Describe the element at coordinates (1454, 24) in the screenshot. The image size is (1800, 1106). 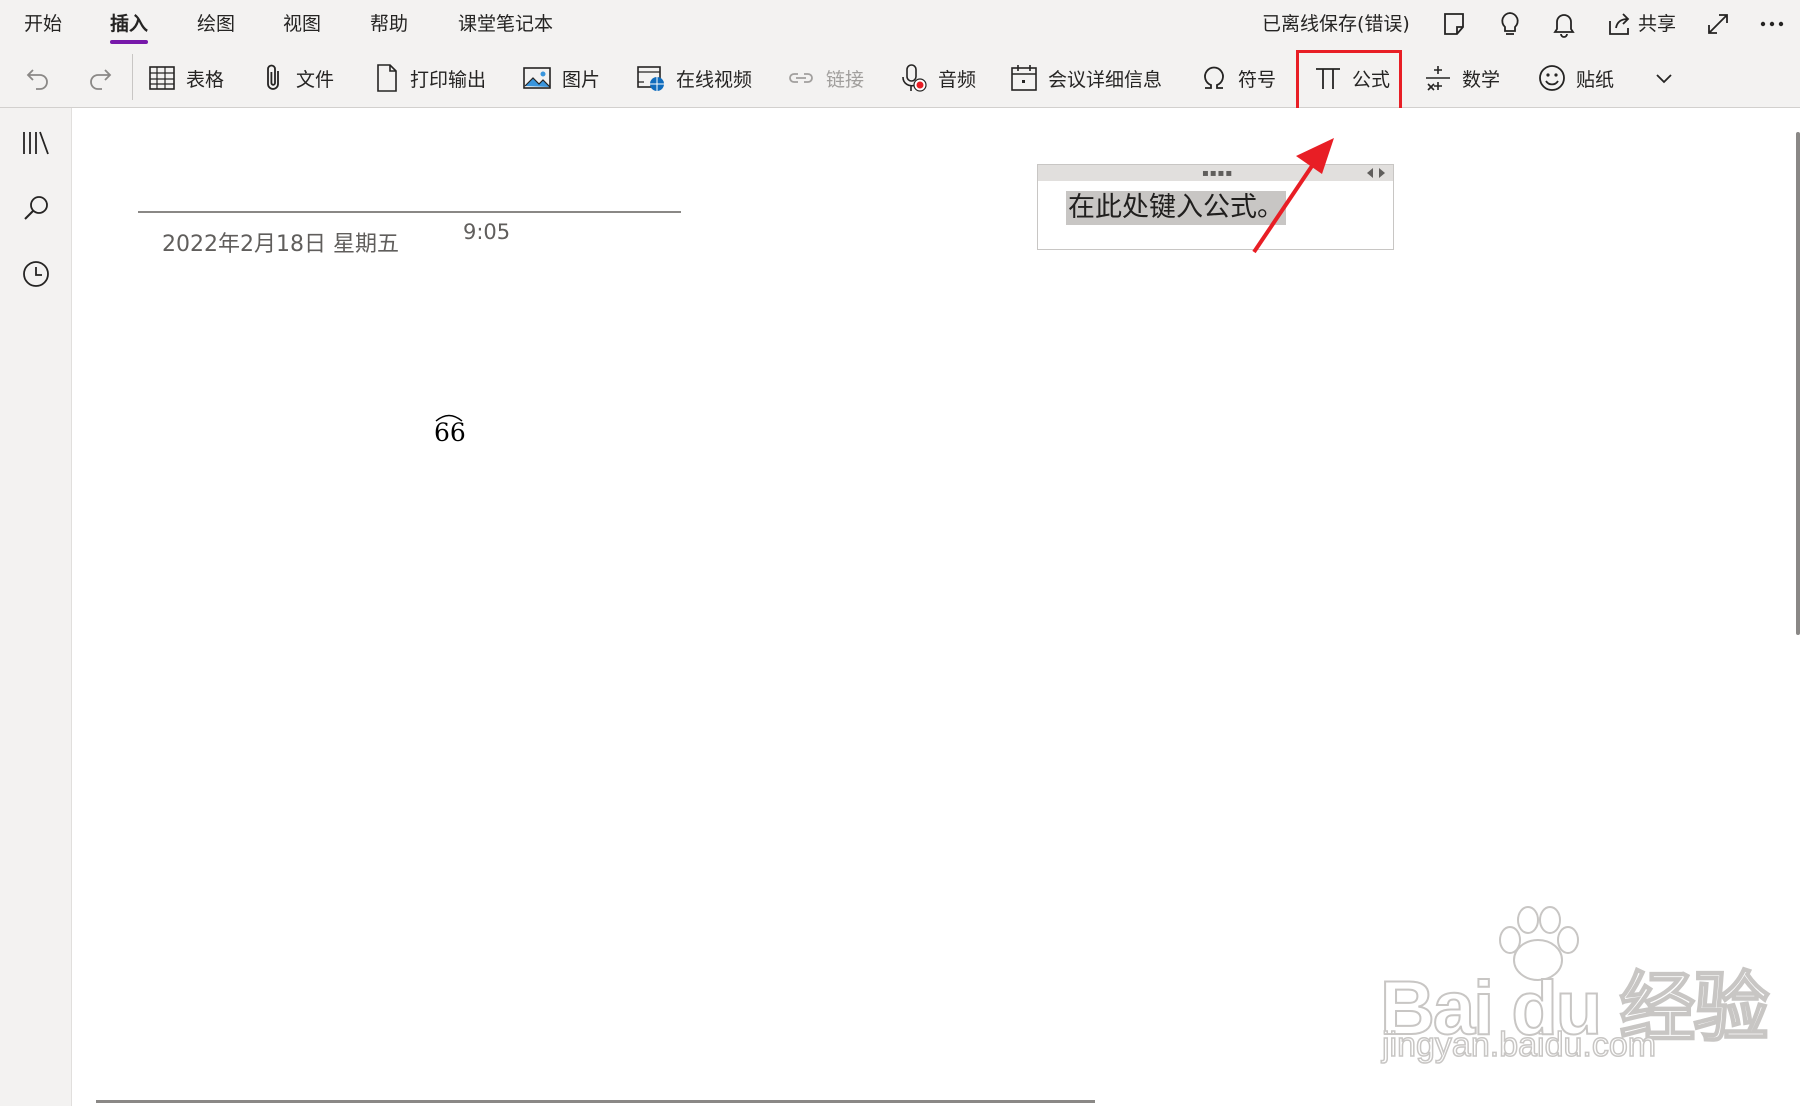
I see `notes-icon` at that location.